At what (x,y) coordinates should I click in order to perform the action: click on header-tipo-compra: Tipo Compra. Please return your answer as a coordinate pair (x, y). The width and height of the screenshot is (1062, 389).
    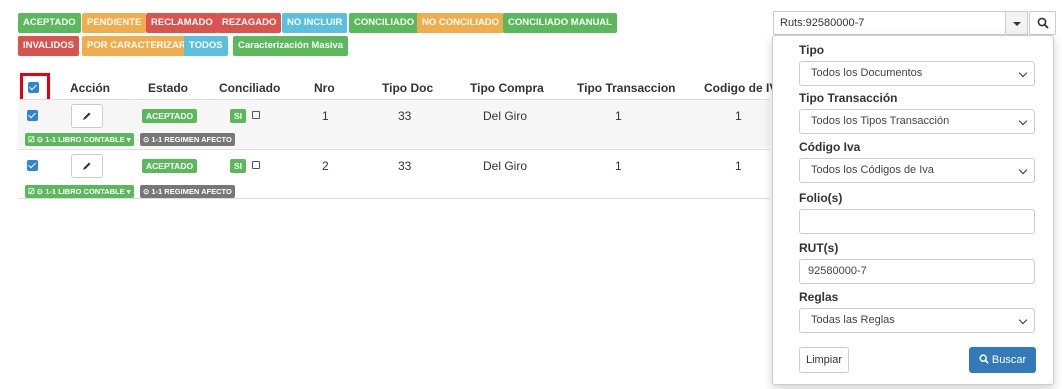
    Looking at the image, I should click on (507, 88).